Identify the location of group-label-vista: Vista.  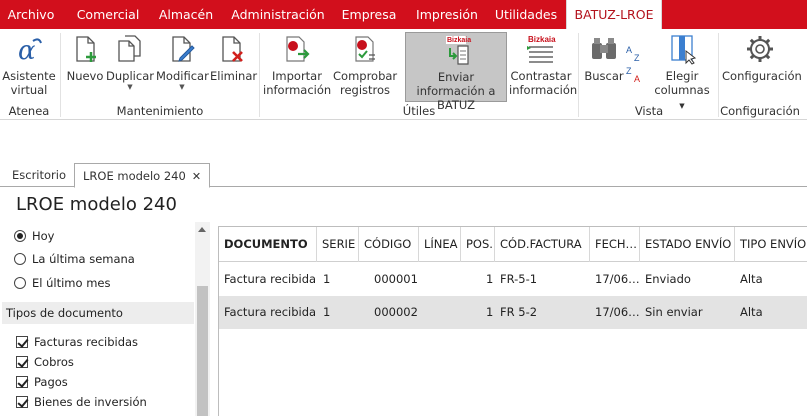
(649, 111).